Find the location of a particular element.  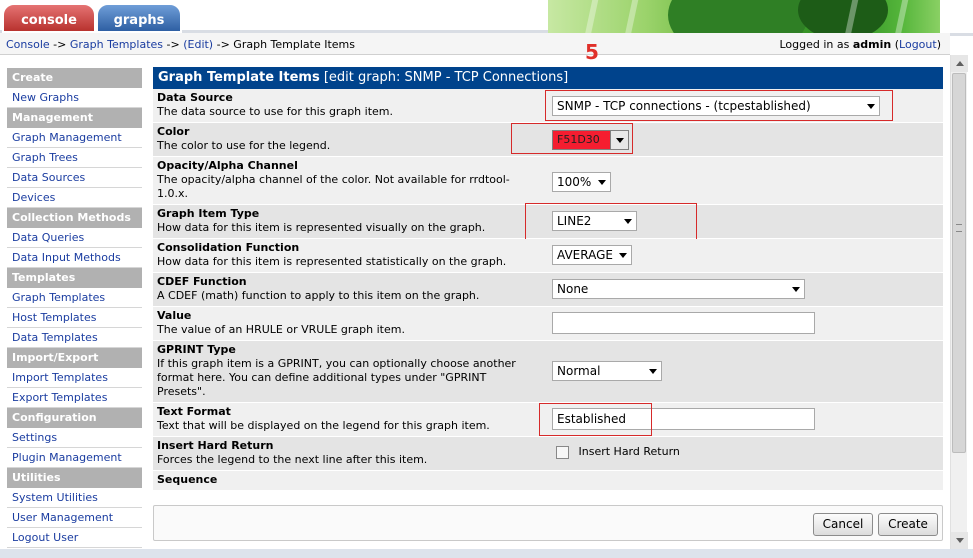

item-type-label: Graph Item Type is located at coordinates (208, 213).